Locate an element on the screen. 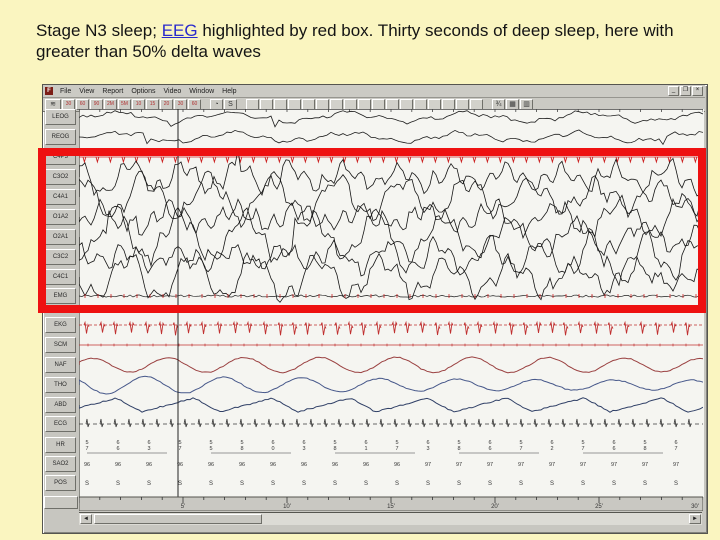 The height and width of the screenshot is (540, 720). caption-text-before: Stage N3 sleep; is located at coordinates (99, 30).